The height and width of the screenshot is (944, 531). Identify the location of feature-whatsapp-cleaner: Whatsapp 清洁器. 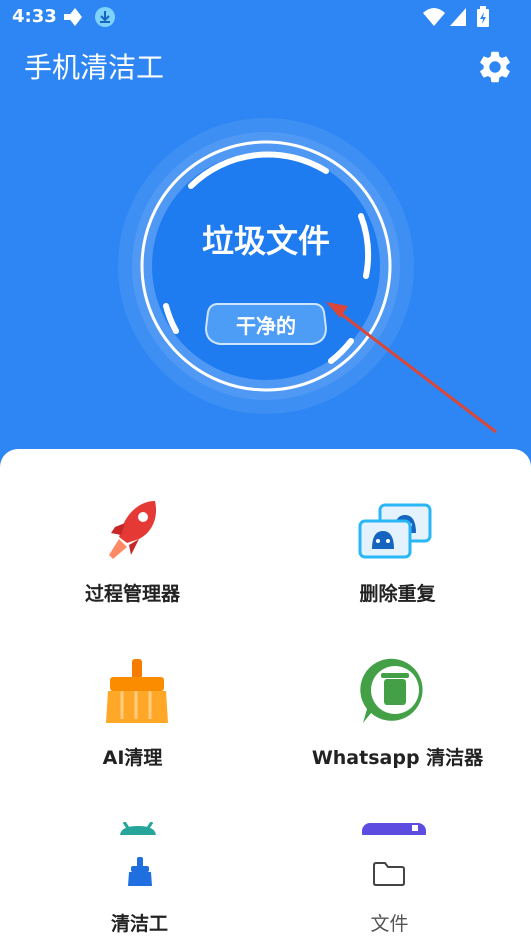
(397, 689).